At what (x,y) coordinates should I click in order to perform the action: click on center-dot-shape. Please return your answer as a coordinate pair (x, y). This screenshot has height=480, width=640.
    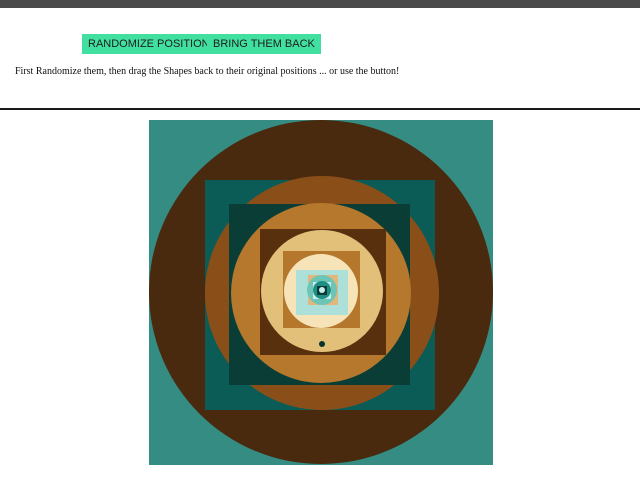
    Looking at the image, I should click on (322, 290).